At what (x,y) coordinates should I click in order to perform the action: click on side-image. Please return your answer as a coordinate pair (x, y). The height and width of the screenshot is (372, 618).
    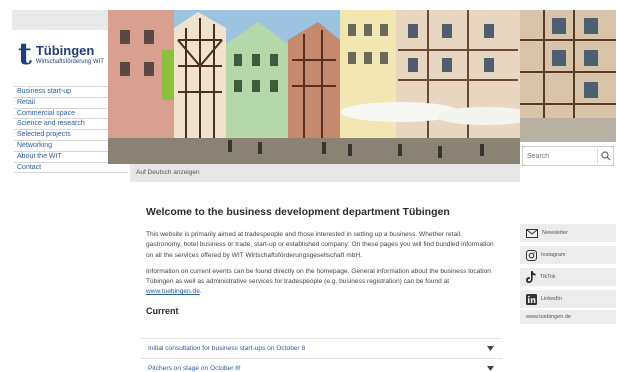
    Looking at the image, I should click on (568, 76).